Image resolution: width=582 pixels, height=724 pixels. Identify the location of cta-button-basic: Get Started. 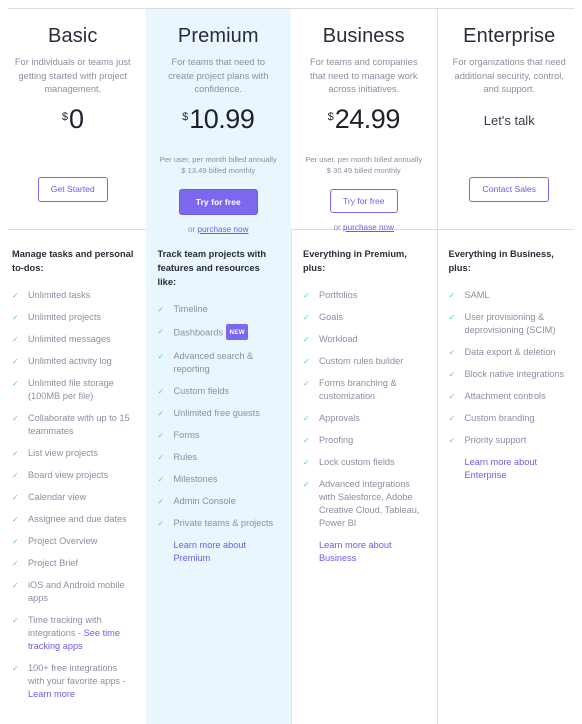
(72, 189).